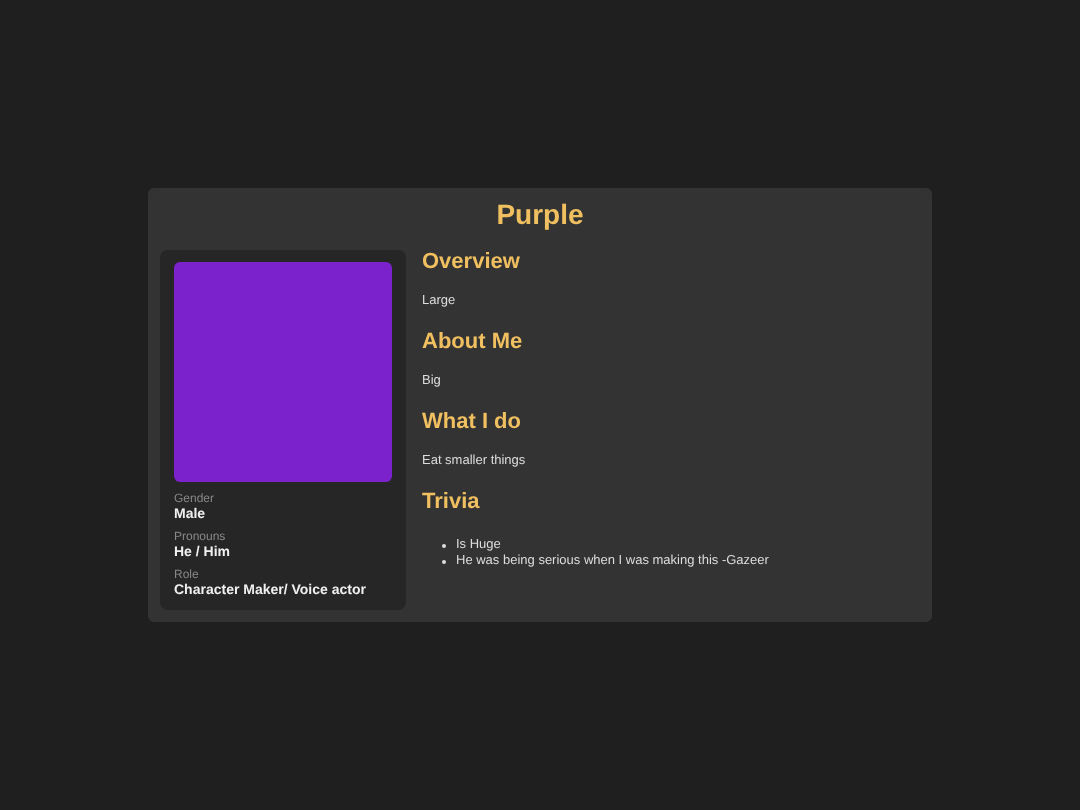 The image size is (1080, 810). I want to click on section-heading: Overview, so click(472, 262).